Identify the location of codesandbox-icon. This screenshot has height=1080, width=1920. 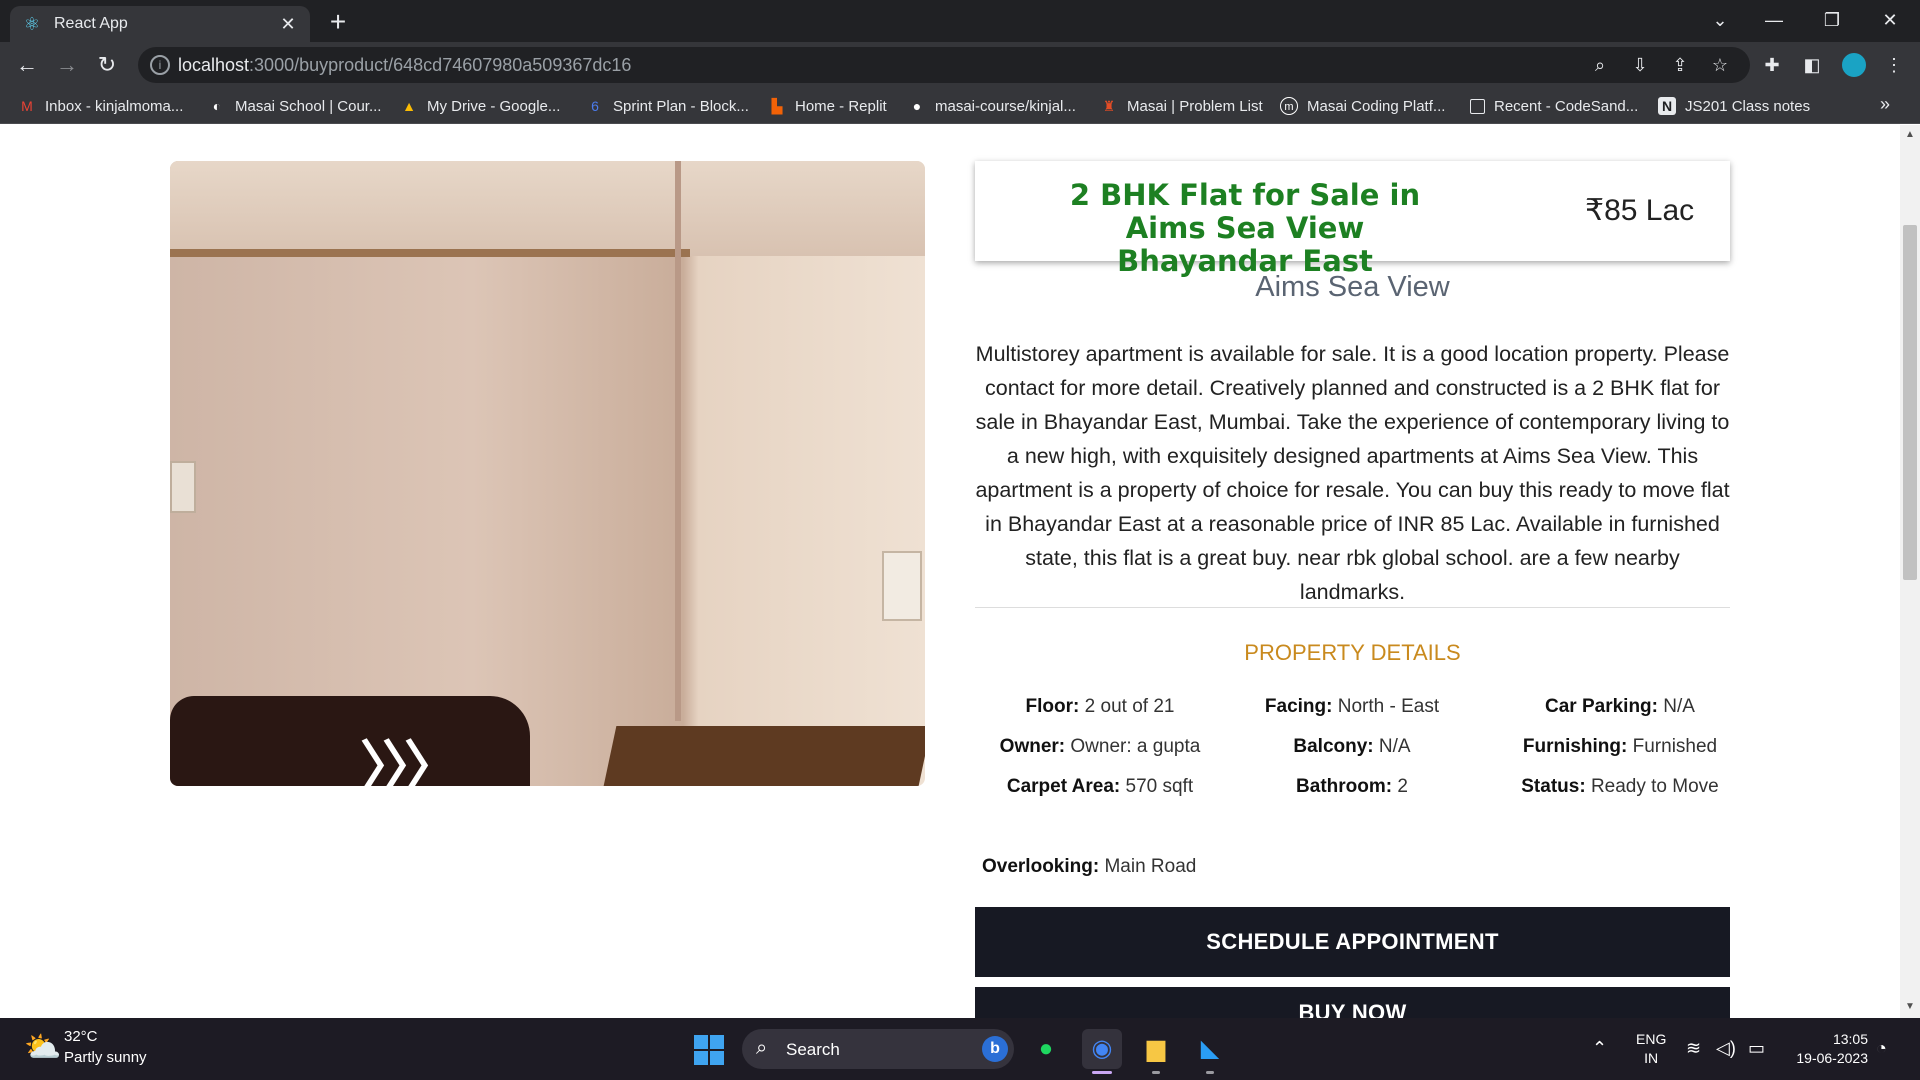
(1477, 106).